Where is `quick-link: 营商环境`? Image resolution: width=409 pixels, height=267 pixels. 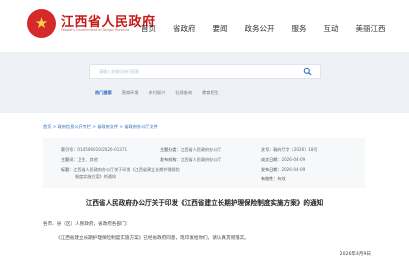
quick-link: 营商环境 is located at coordinates (130, 93).